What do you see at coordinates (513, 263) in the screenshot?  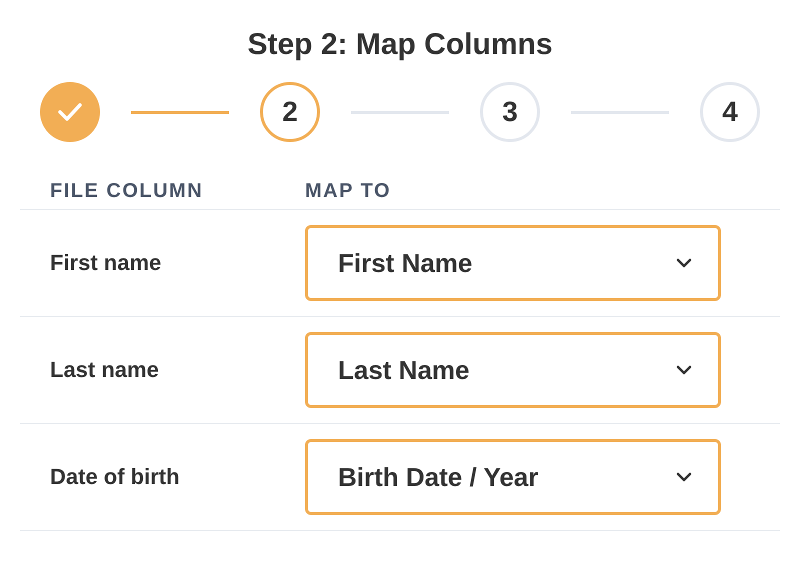 I see `map-to-select: First Name` at bounding box center [513, 263].